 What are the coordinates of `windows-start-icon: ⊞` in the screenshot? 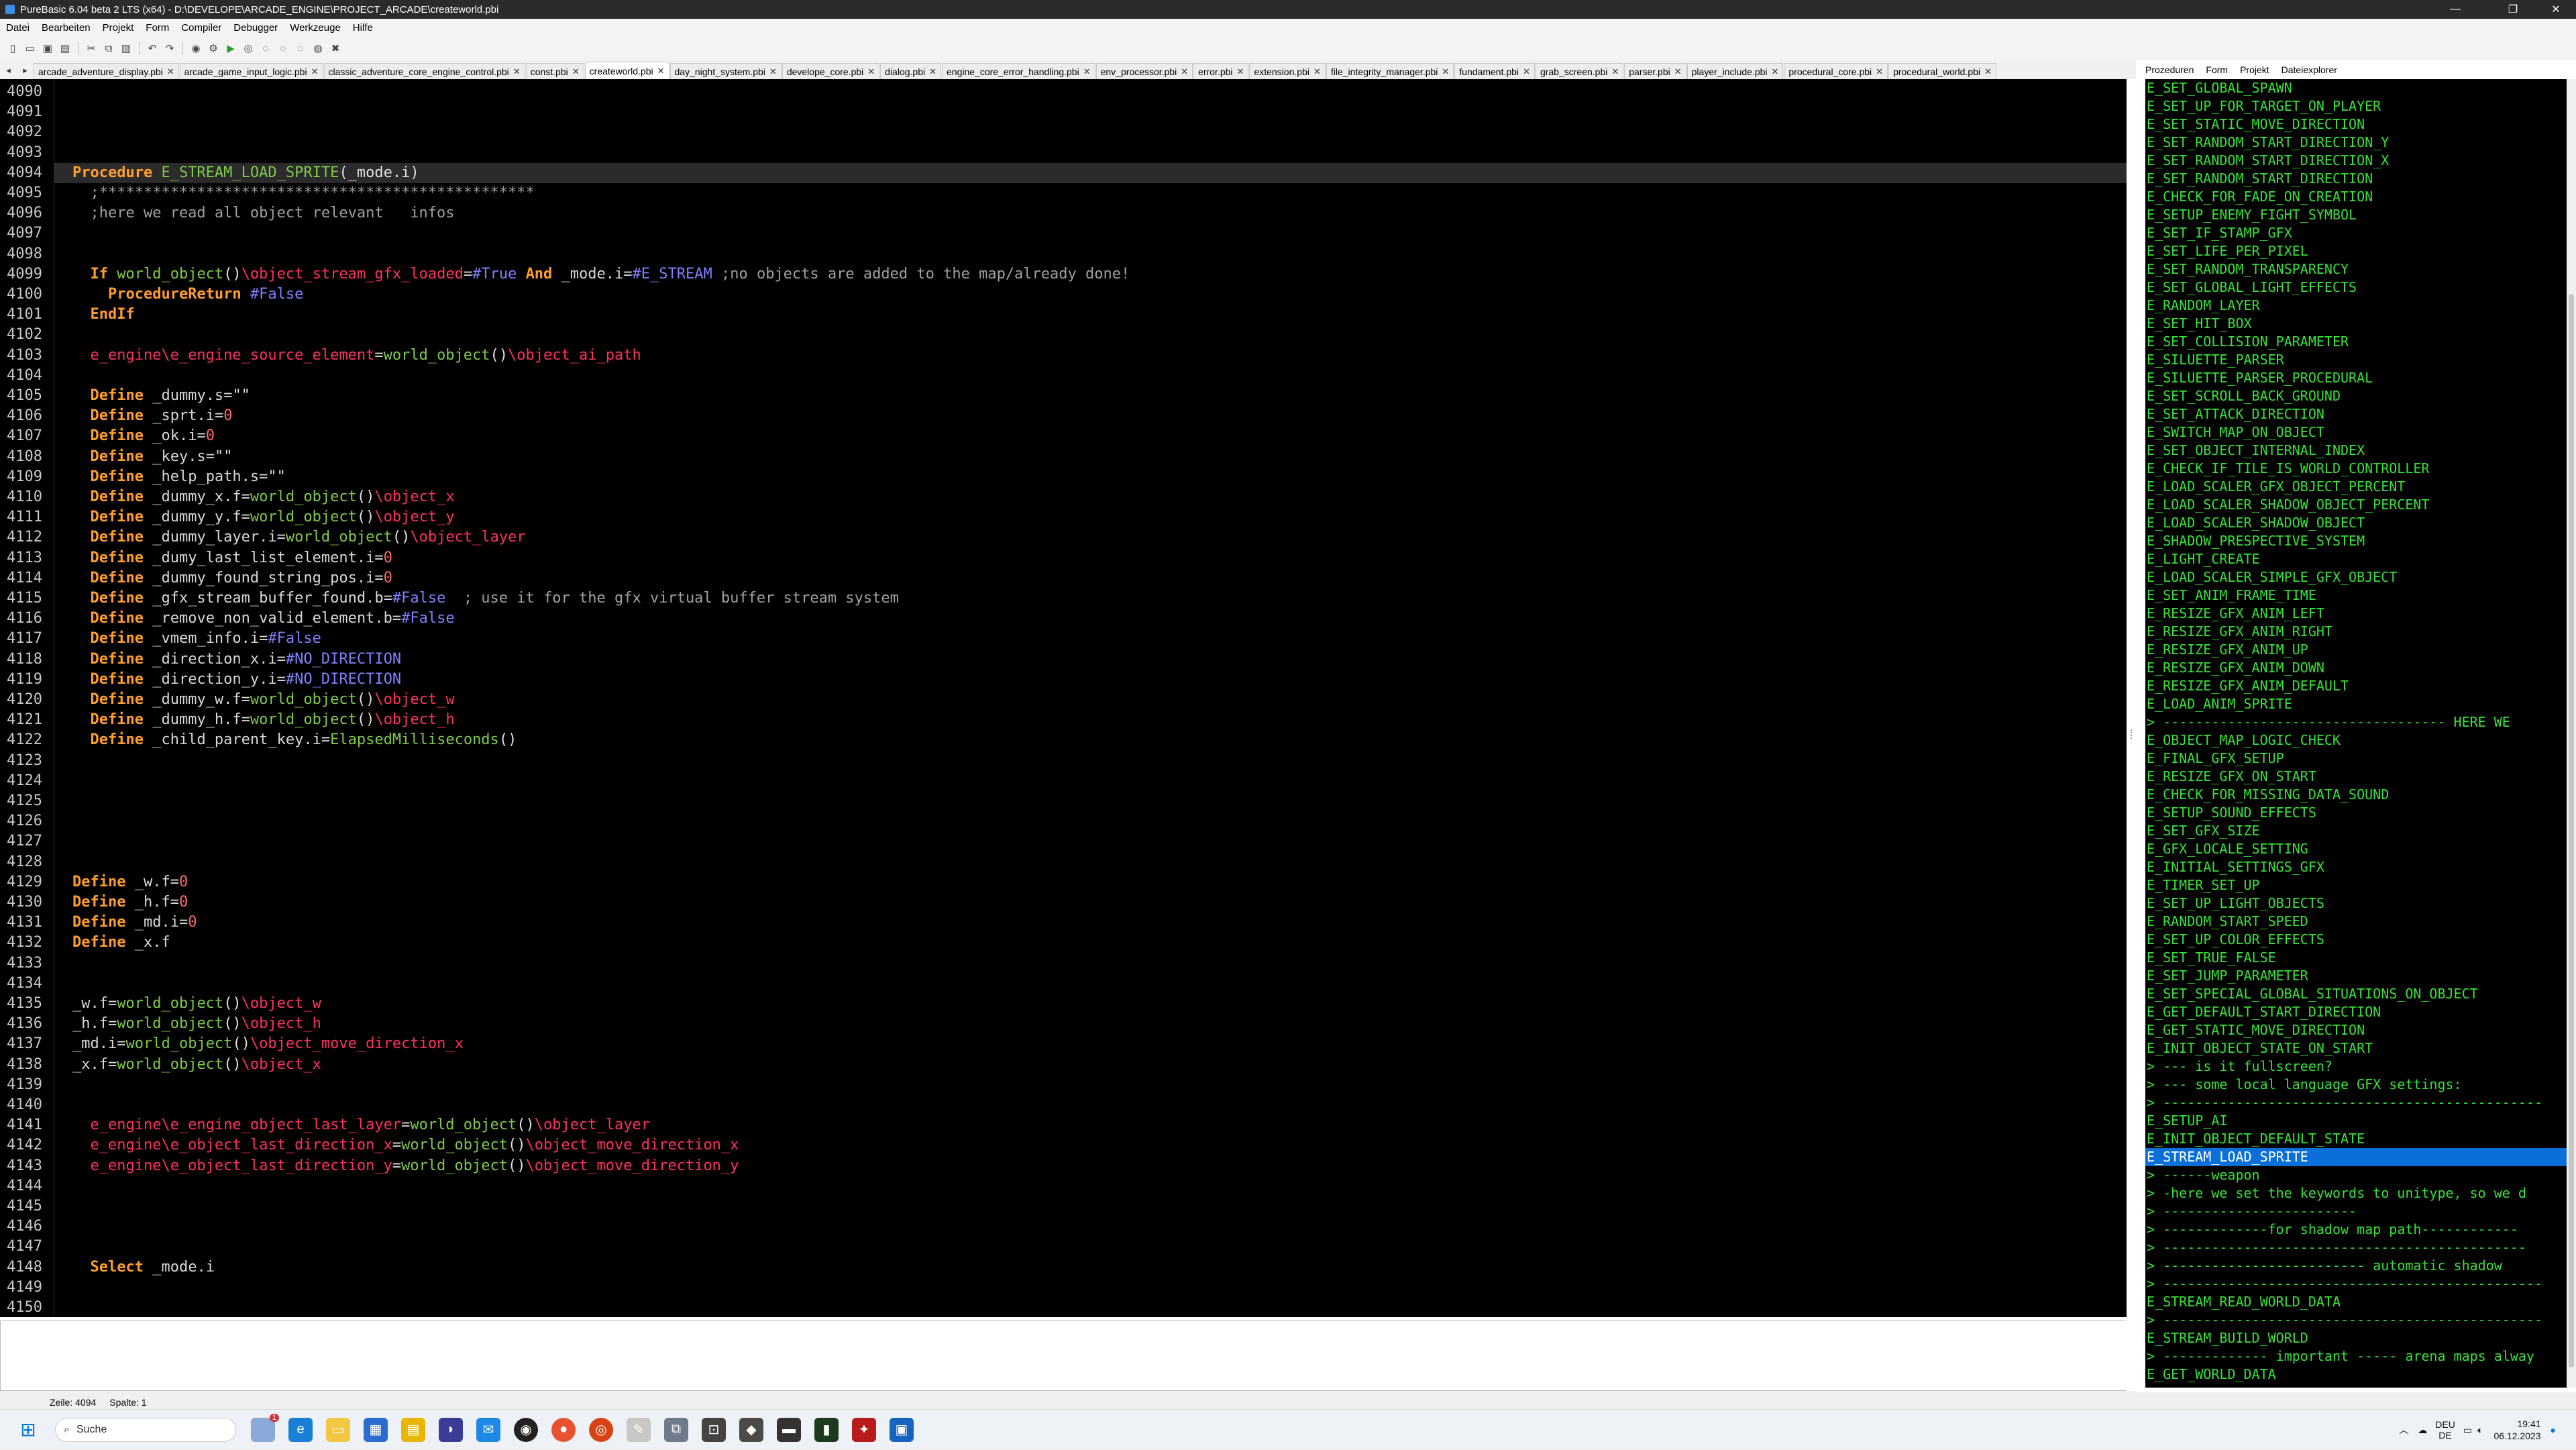 It's located at (28, 1430).